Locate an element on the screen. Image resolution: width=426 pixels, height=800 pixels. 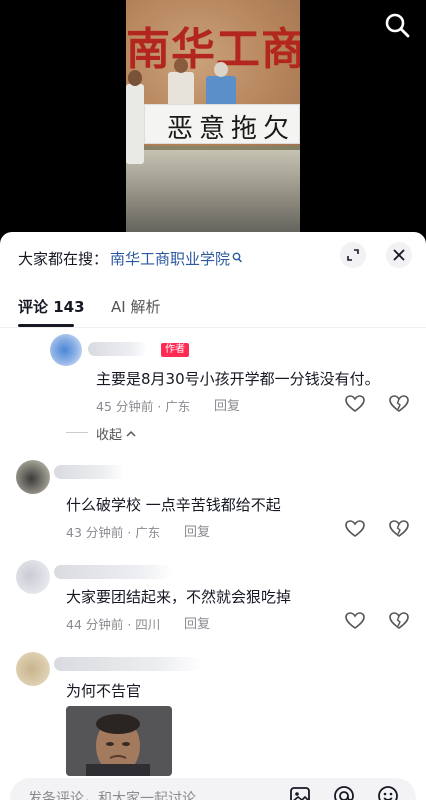
person-right-head is located at coordinates (221, 69).